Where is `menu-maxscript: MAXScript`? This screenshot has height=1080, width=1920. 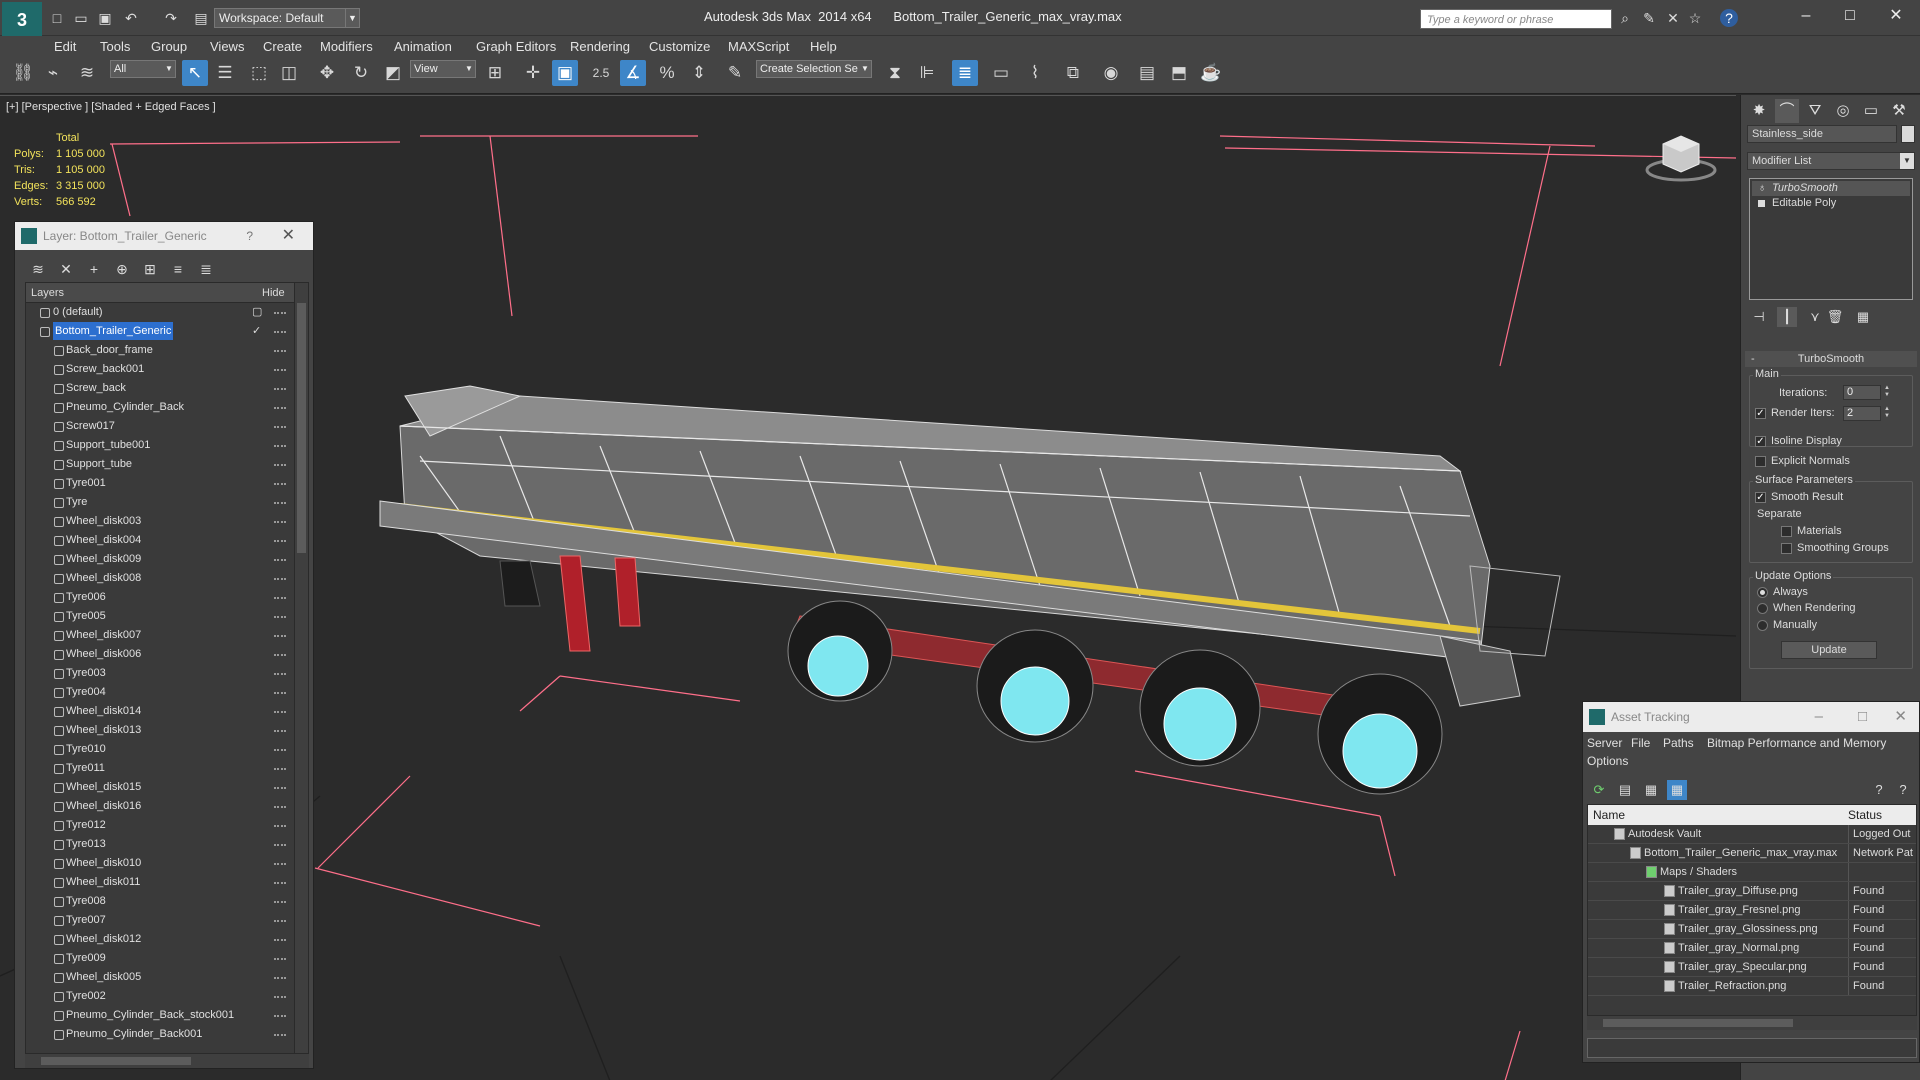
menu-maxscript: MAXScript is located at coordinates (758, 46).